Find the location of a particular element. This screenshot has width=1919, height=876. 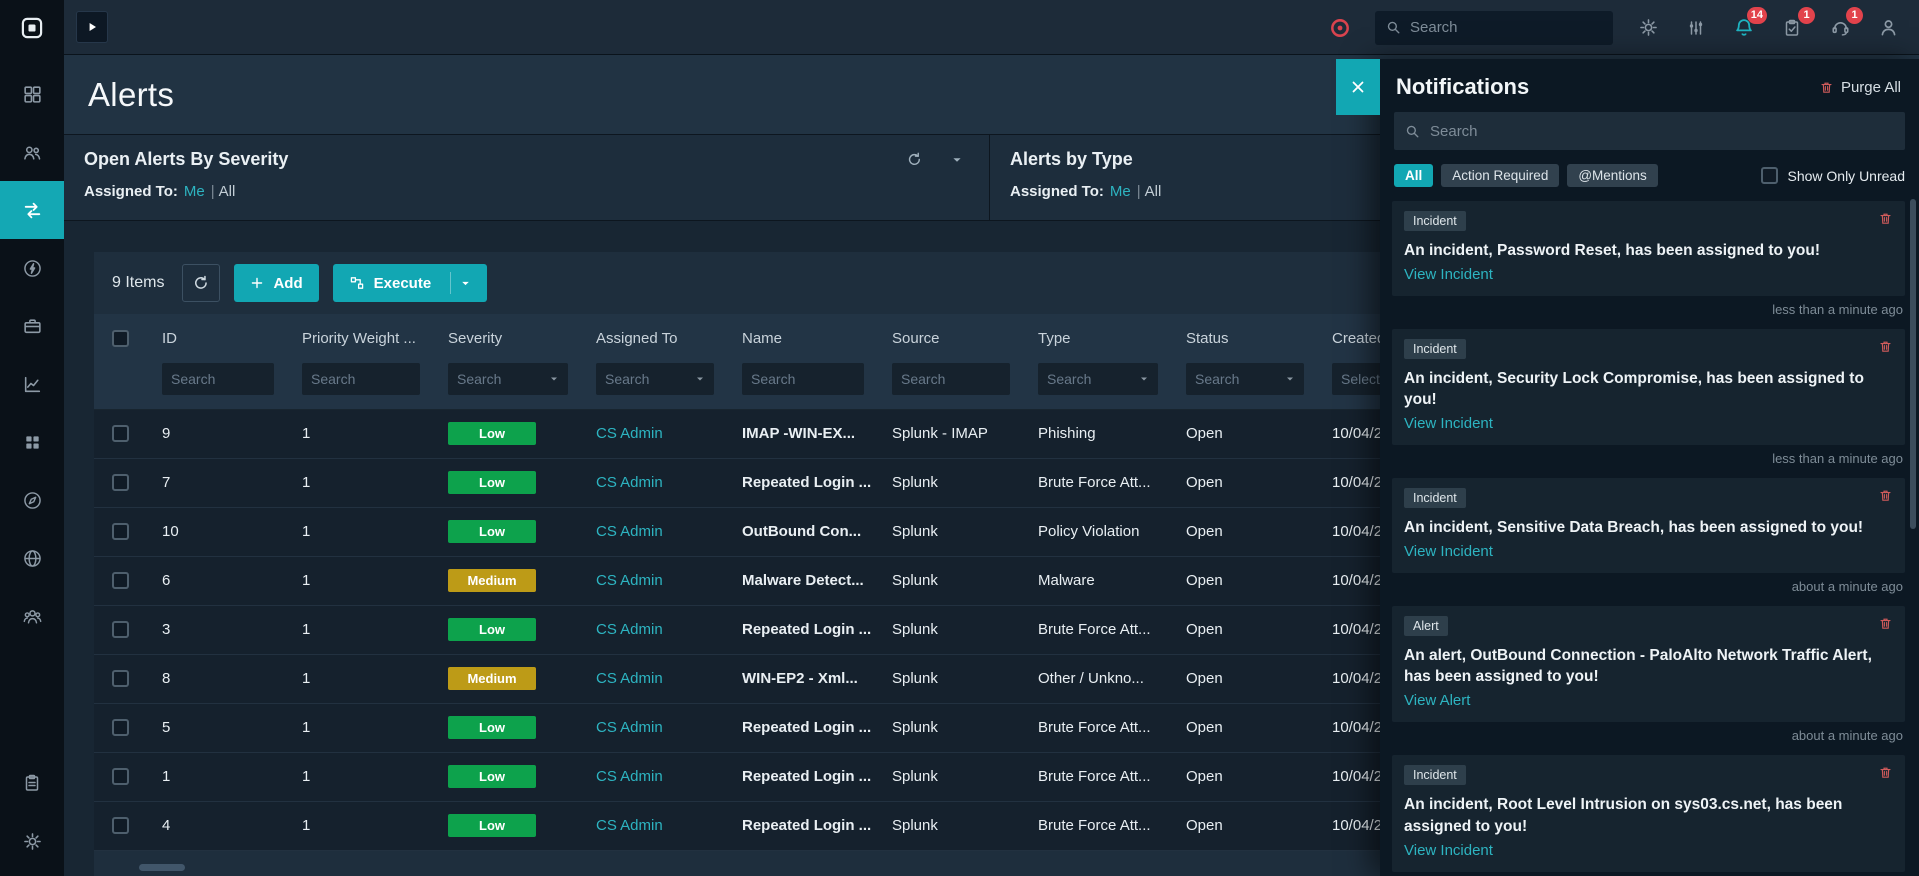

column-header-name: Name is located at coordinates (803, 338).